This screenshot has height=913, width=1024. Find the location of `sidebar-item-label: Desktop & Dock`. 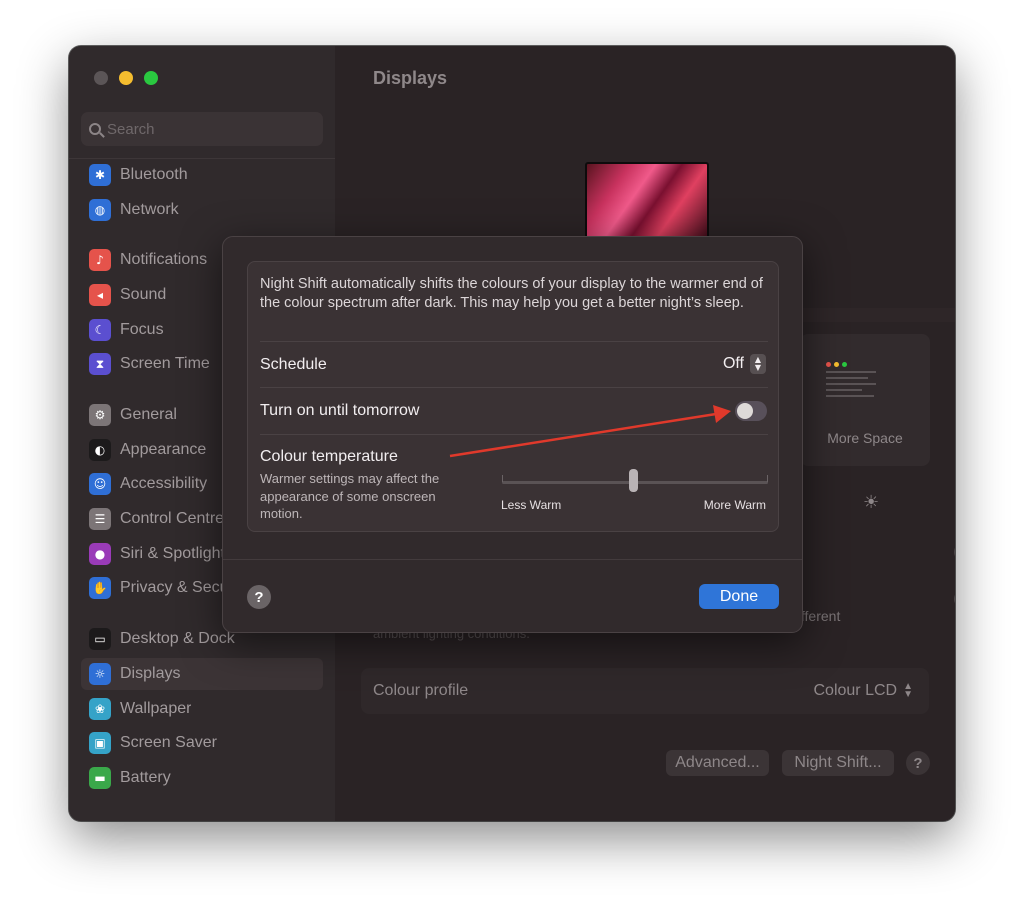

sidebar-item-label: Desktop & Dock is located at coordinates (177, 638).